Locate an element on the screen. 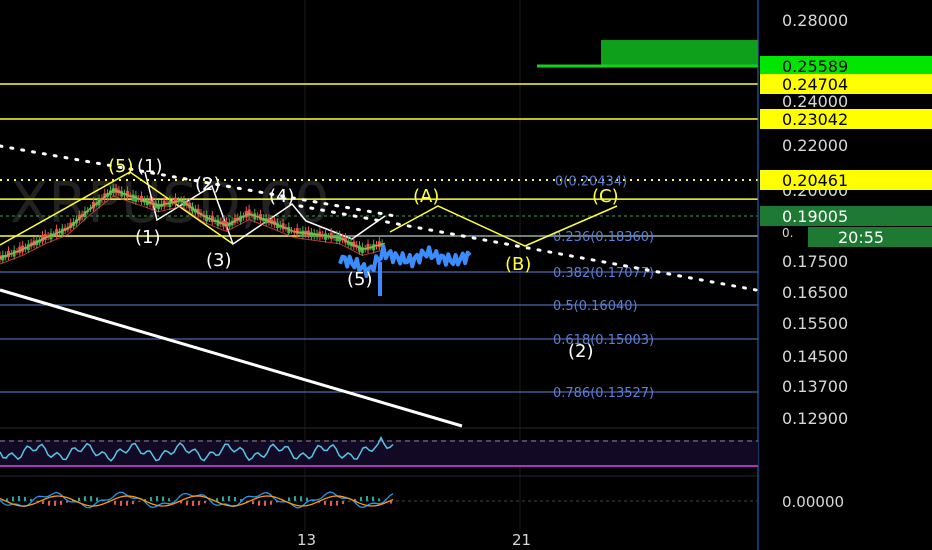  oscillator-pane is located at coordinates (379, 500).